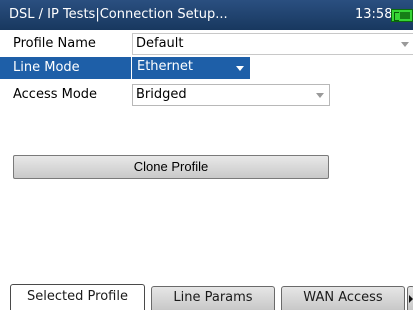 This screenshot has height=310, width=413. I want to click on profile-name-row: Profile Name Default, so click(206, 44).